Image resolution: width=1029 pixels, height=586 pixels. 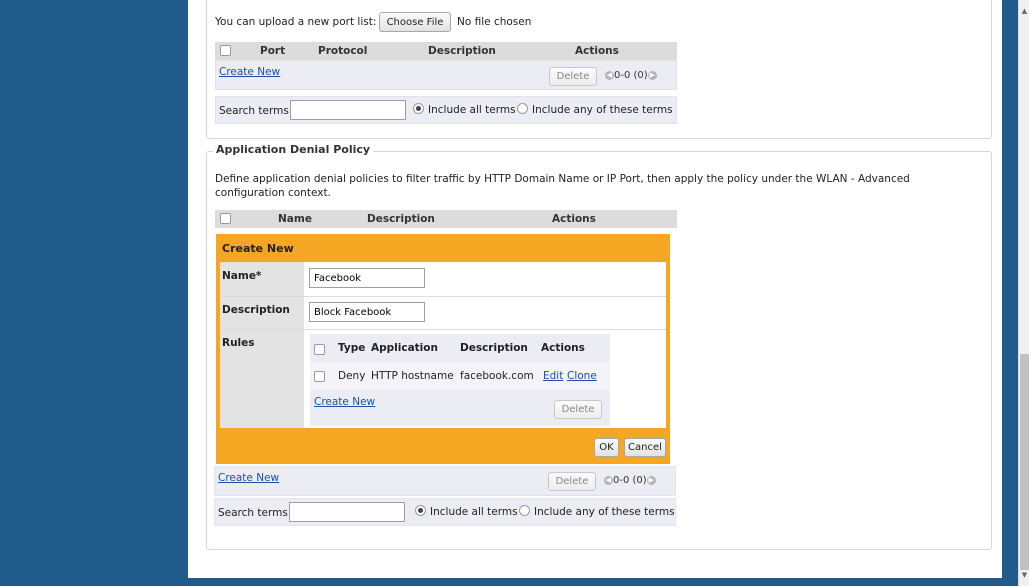 What do you see at coordinates (494, 348) in the screenshot?
I see `rules-column-description: Description` at bounding box center [494, 348].